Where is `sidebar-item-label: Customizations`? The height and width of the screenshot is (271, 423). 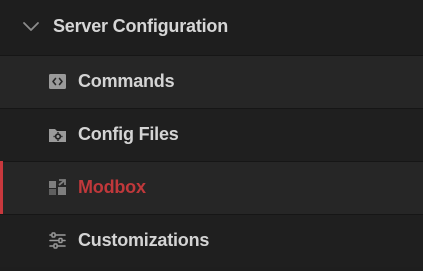 sidebar-item-label: Customizations is located at coordinates (144, 240).